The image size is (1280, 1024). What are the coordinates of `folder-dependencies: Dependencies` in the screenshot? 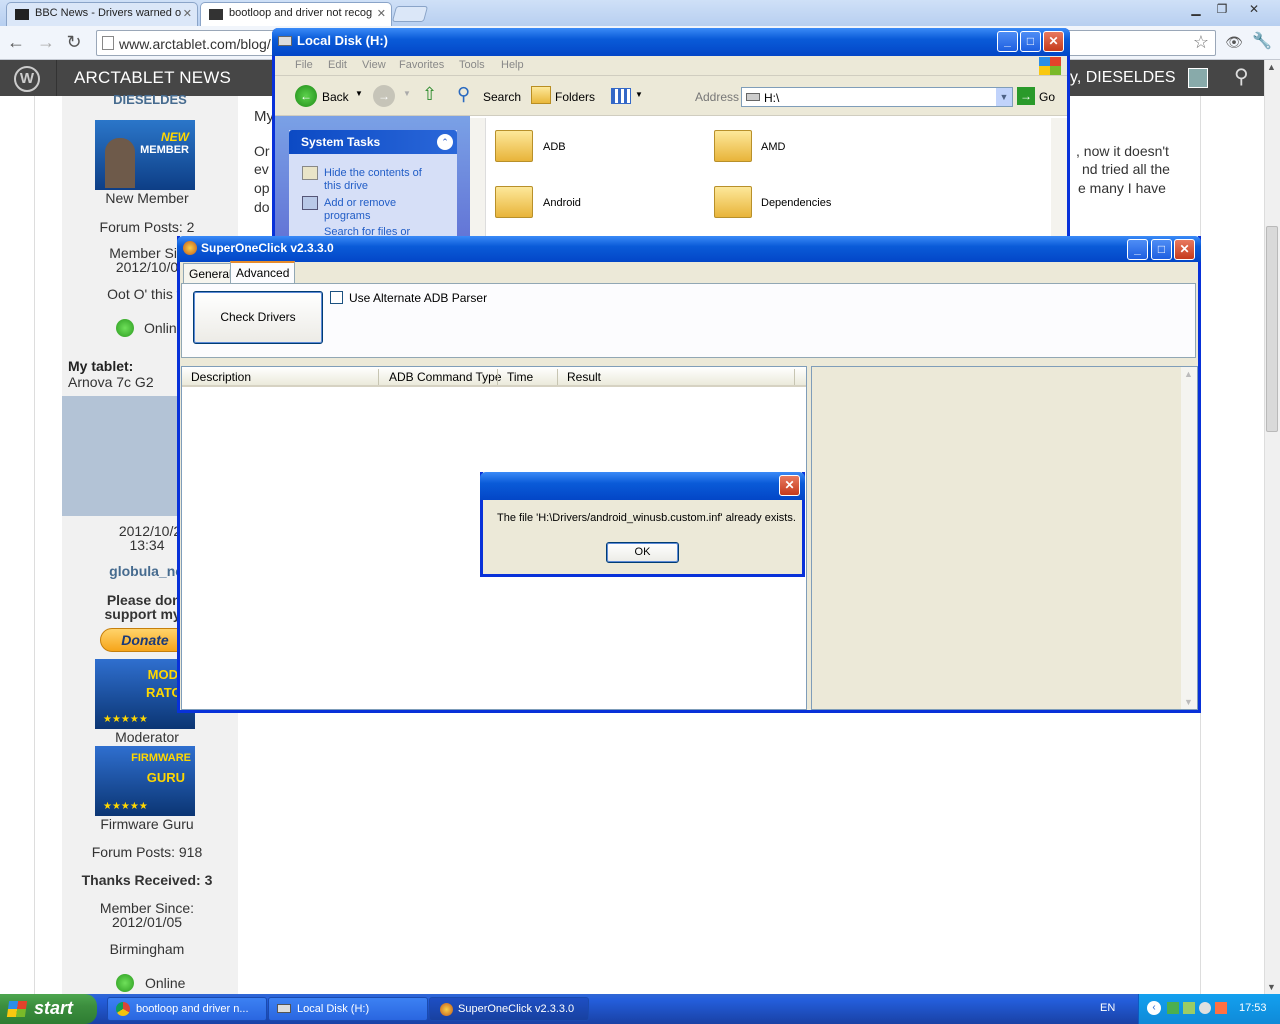 It's located at (796, 203).